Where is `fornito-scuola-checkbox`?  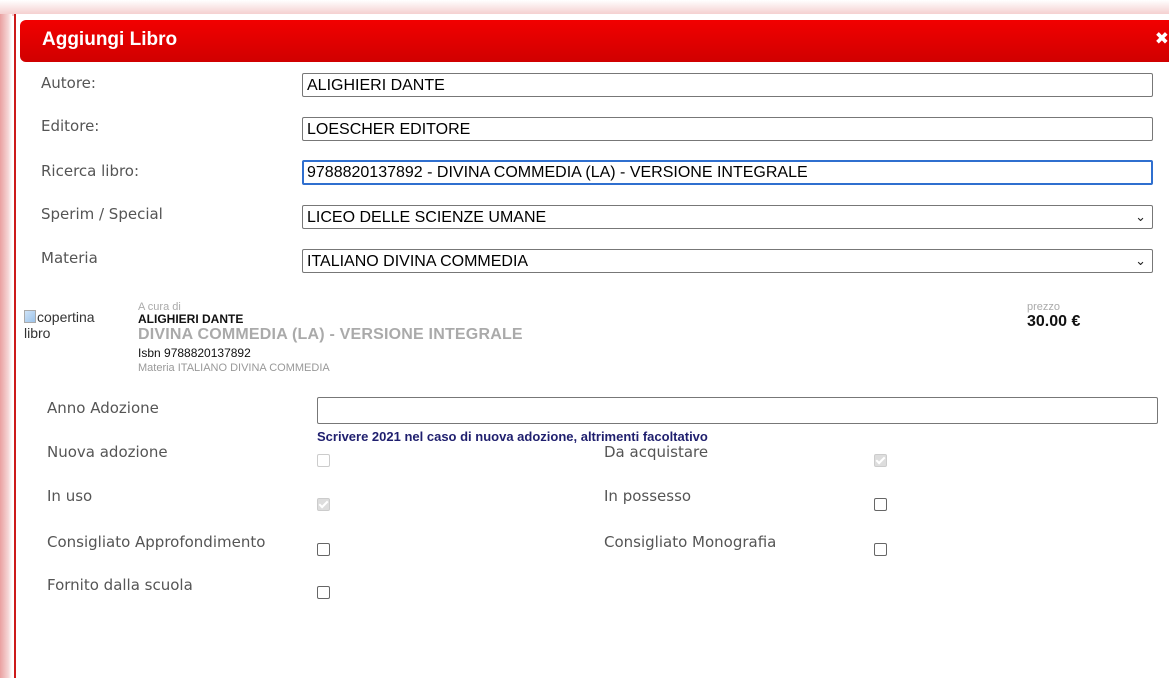 fornito-scuola-checkbox is located at coordinates (323, 592).